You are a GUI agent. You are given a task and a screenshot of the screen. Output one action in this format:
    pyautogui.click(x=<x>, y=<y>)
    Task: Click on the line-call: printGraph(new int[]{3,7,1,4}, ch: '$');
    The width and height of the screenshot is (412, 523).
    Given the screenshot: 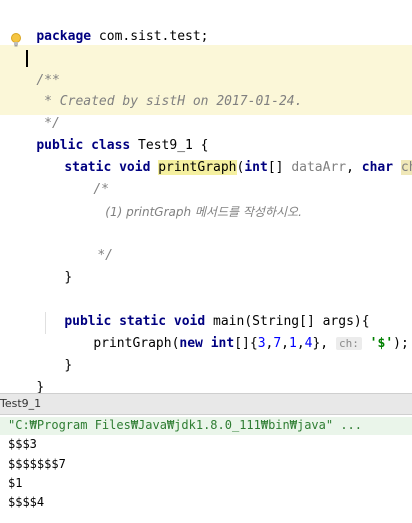 What is the action you would take?
    pyautogui.click(x=235, y=331)
    